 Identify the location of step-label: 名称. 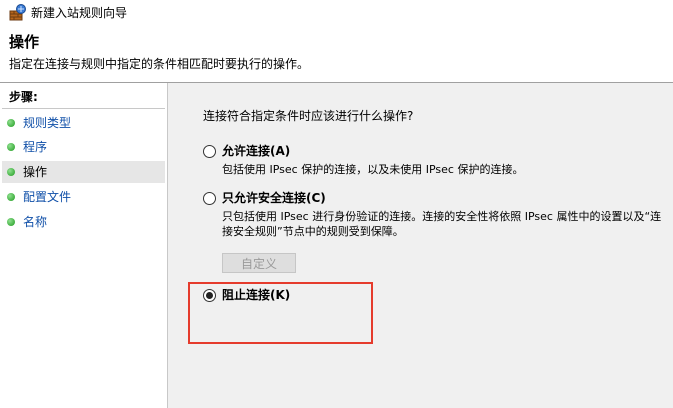
(35, 222).